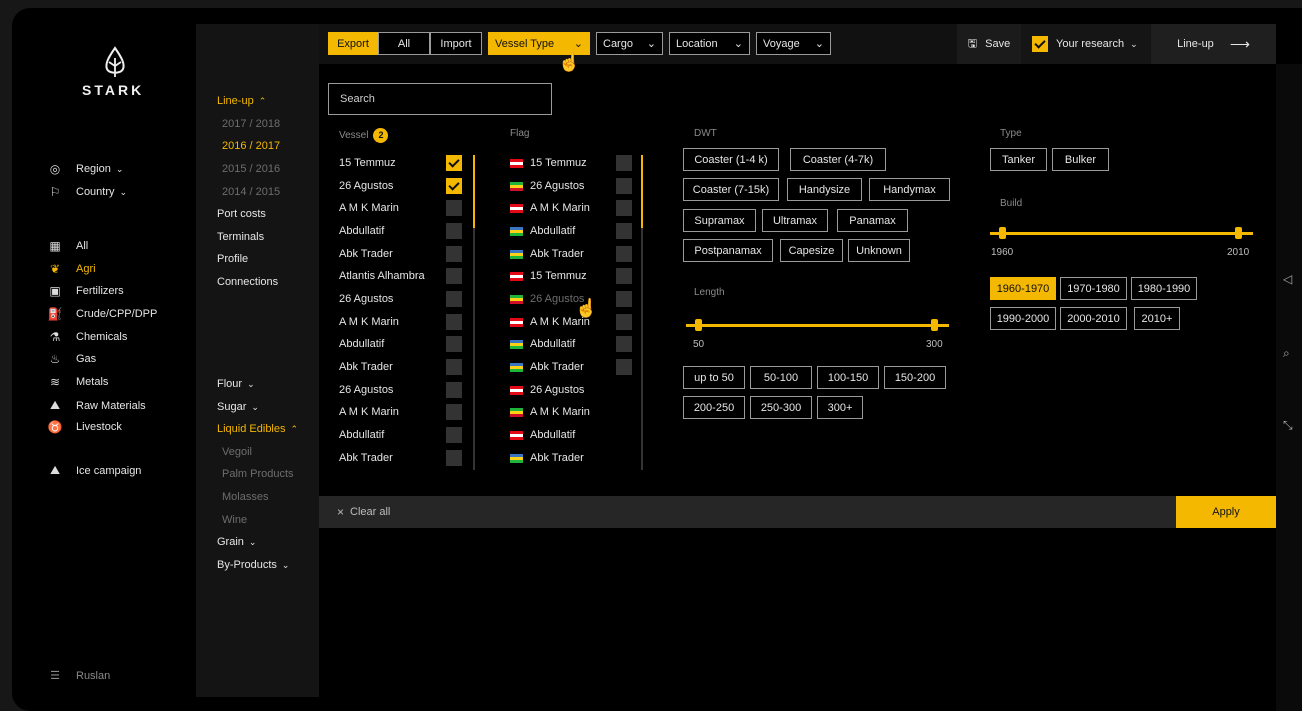  Describe the element at coordinates (1157, 318) in the screenshot. I see `build-chip: 2010+` at that location.